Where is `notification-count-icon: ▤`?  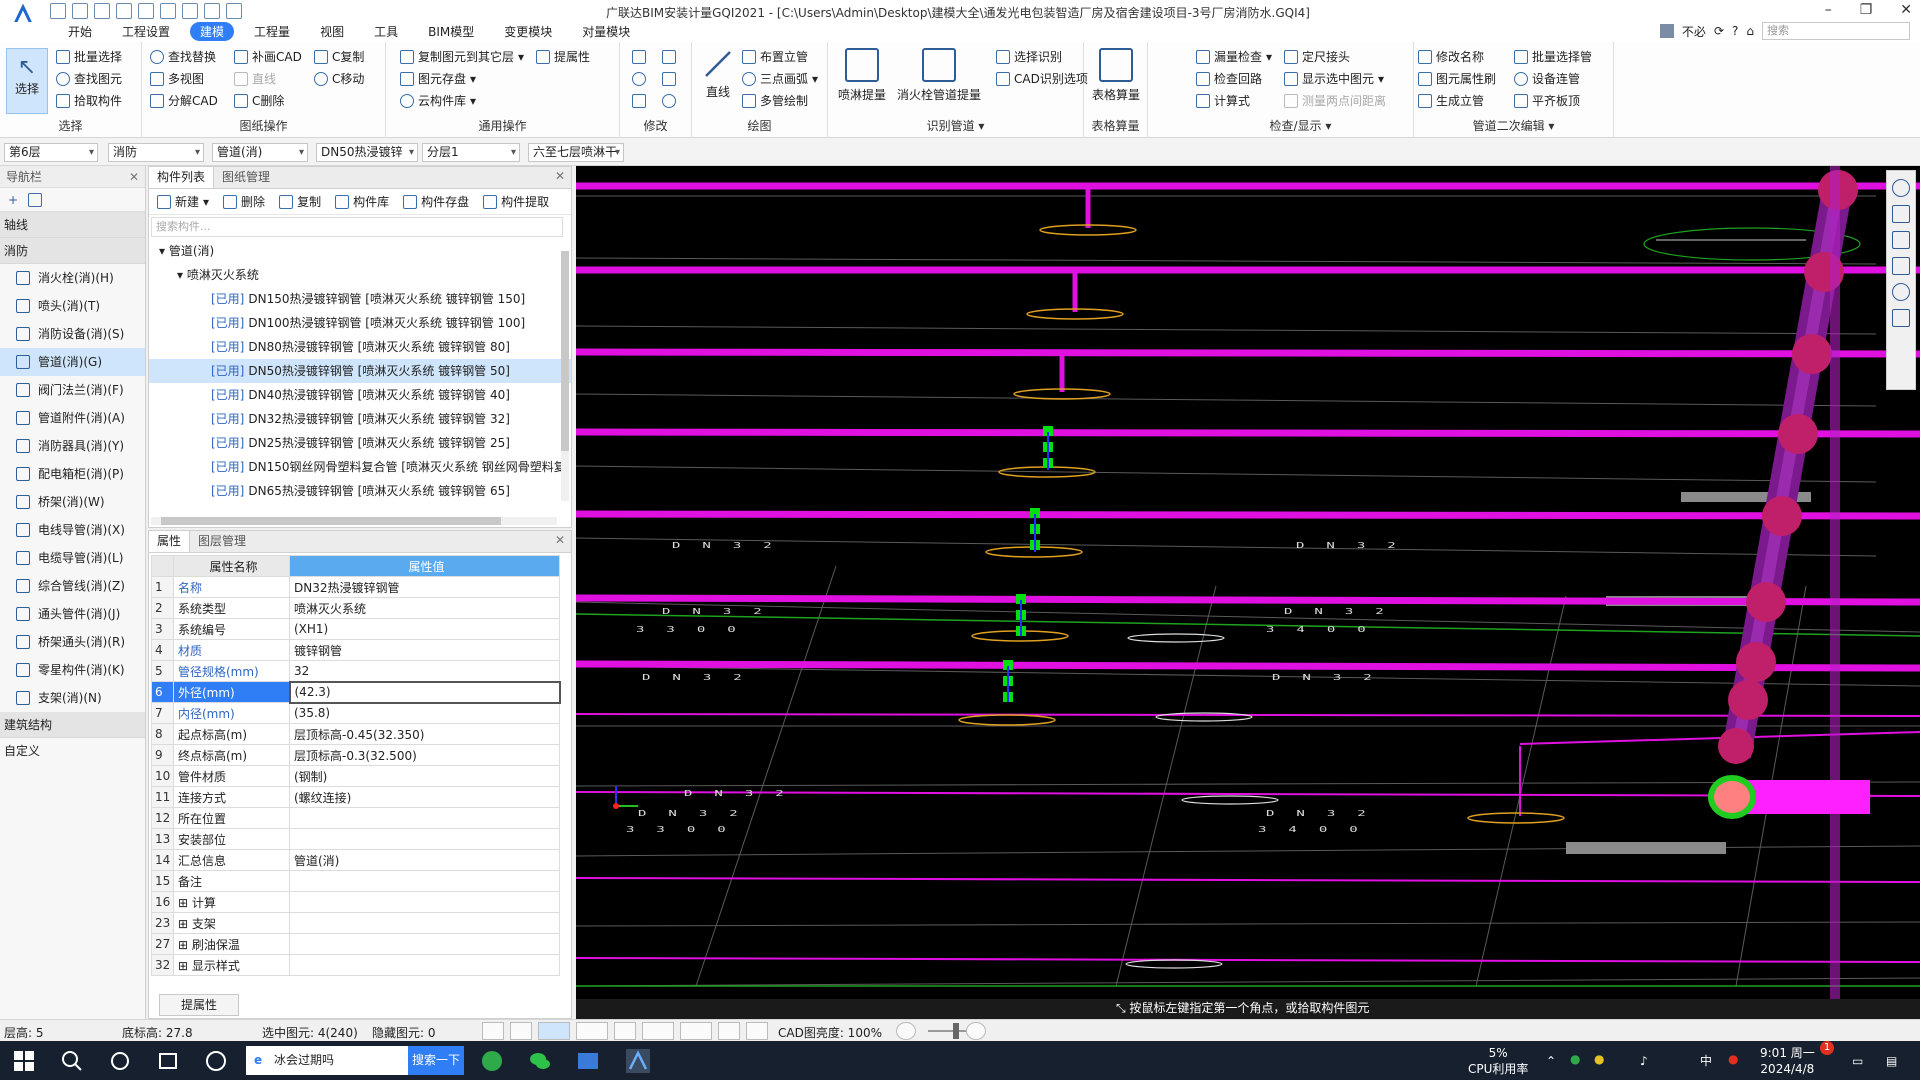
notification-count-icon: ▤ is located at coordinates (1891, 1061).